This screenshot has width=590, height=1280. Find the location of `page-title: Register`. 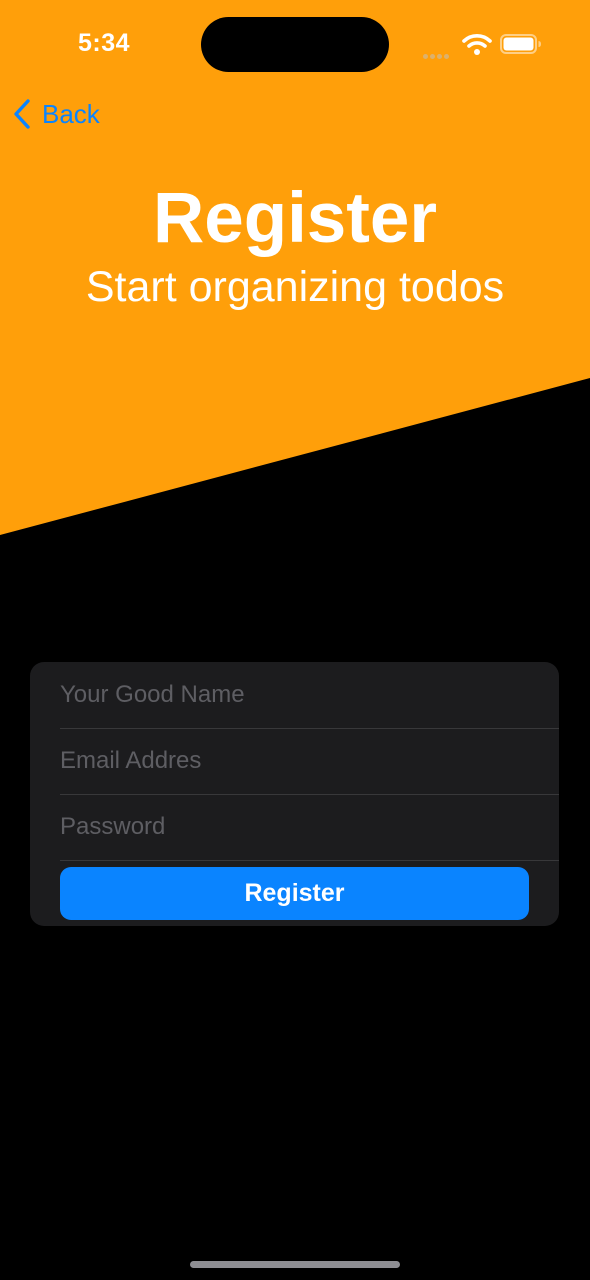

page-title: Register is located at coordinates (295, 218).